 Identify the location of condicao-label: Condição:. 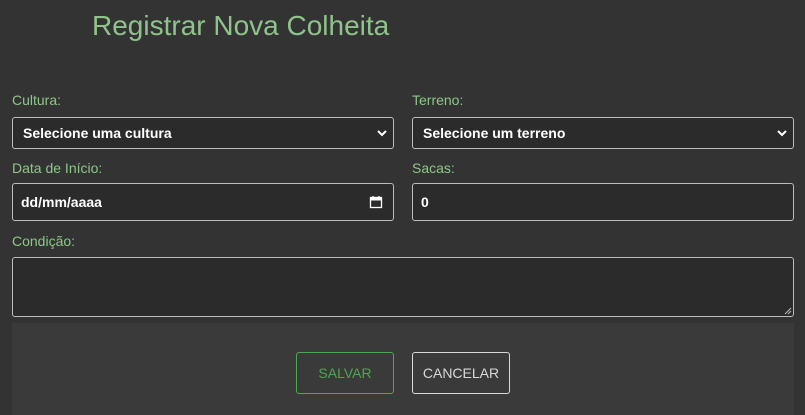
(44, 241).